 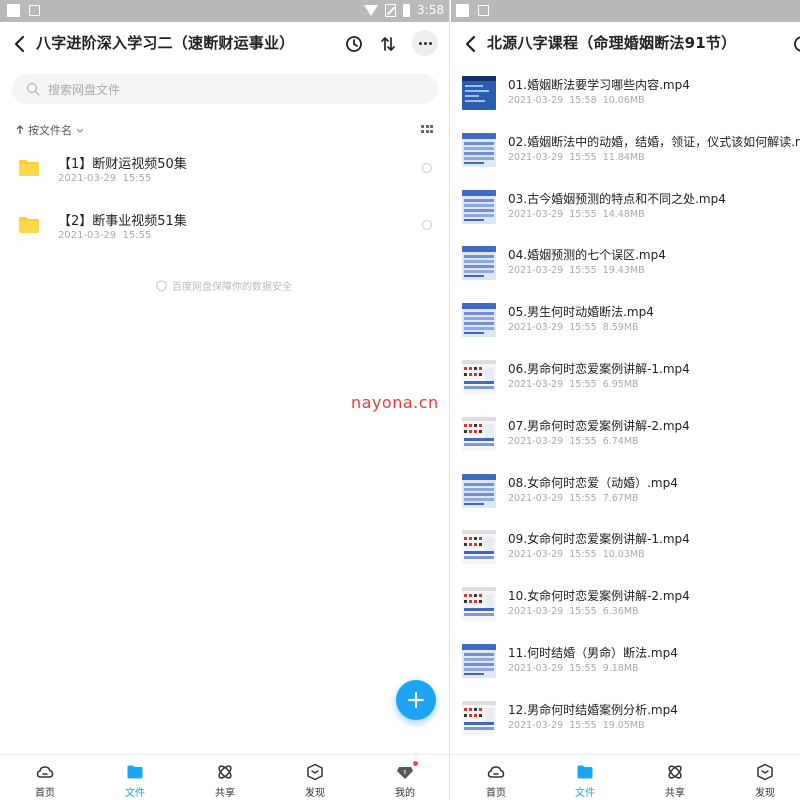 What do you see at coordinates (388, 44) in the screenshot?
I see `sort-toggle-icon` at bounding box center [388, 44].